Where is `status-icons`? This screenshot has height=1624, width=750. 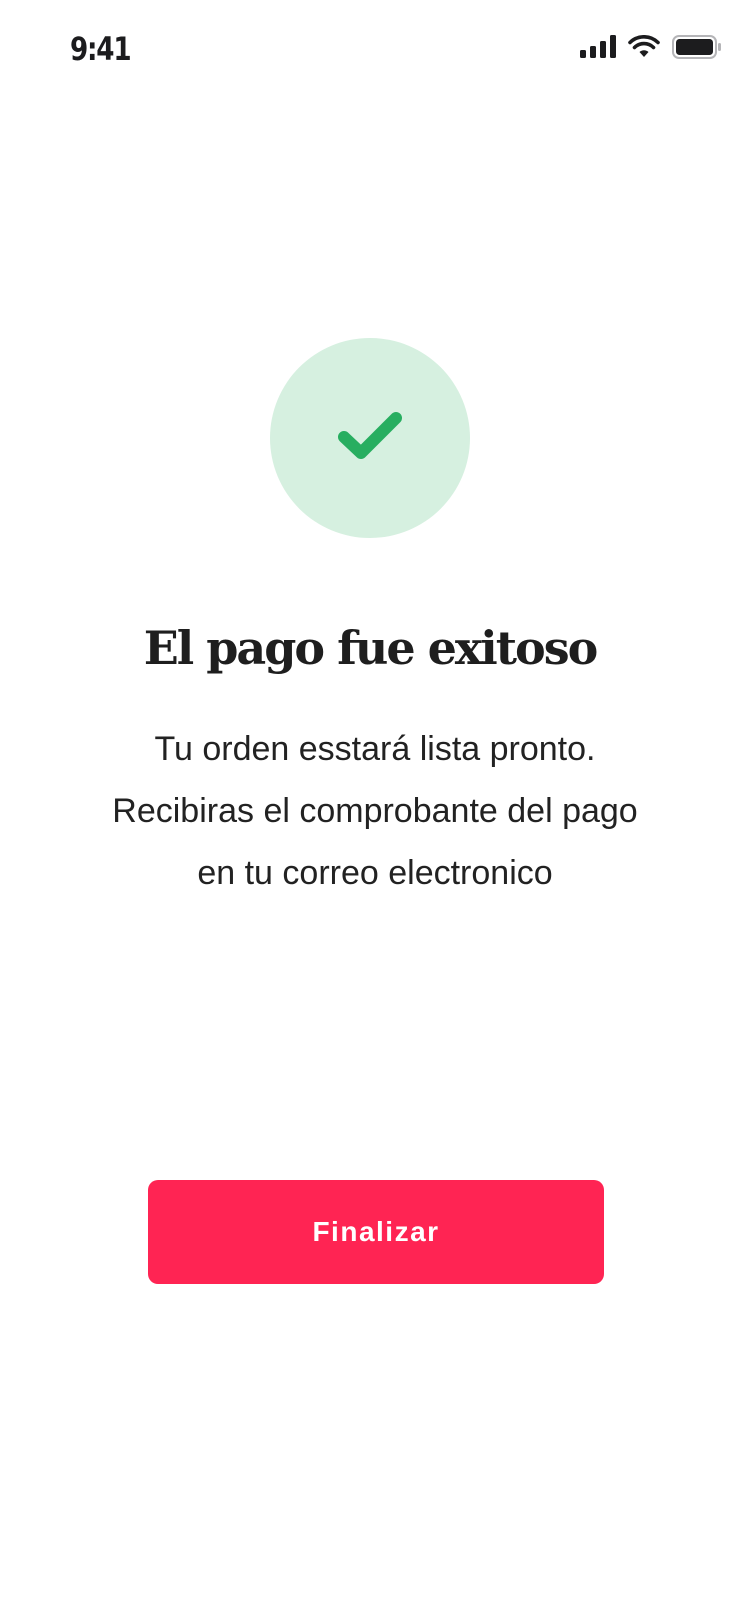
status-icons is located at coordinates (651, 47).